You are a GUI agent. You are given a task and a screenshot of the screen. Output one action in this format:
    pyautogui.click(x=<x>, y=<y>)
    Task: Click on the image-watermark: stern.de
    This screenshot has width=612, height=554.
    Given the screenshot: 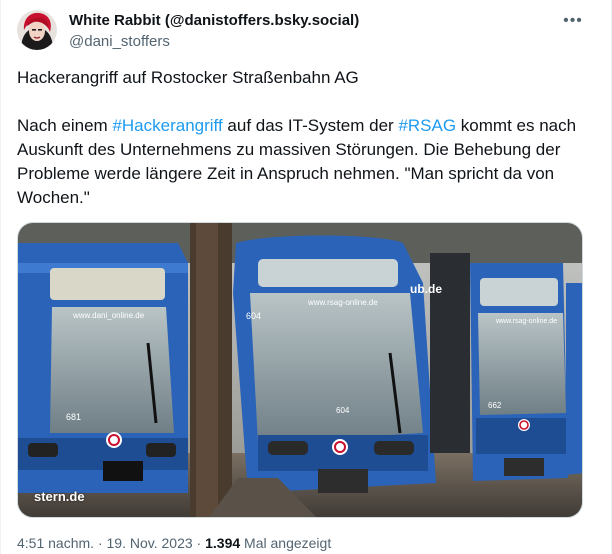 What is the action you would take?
    pyautogui.click(x=59, y=496)
    